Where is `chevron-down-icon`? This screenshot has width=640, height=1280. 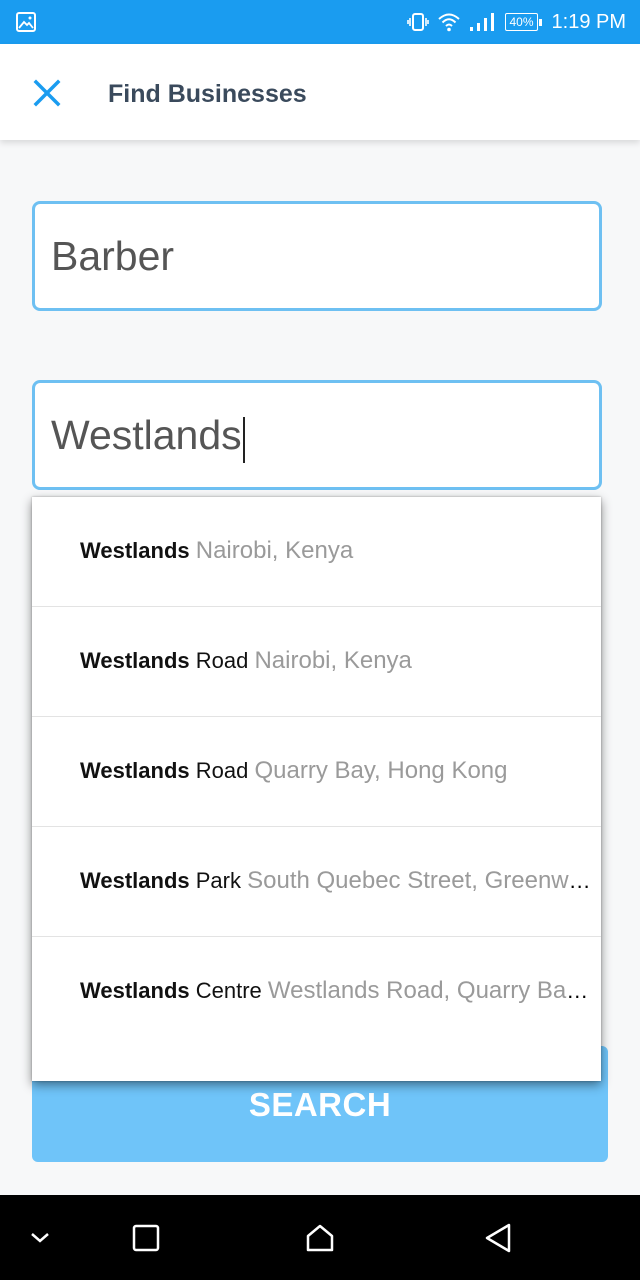 chevron-down-icon is located at coordinates (40, 1237).